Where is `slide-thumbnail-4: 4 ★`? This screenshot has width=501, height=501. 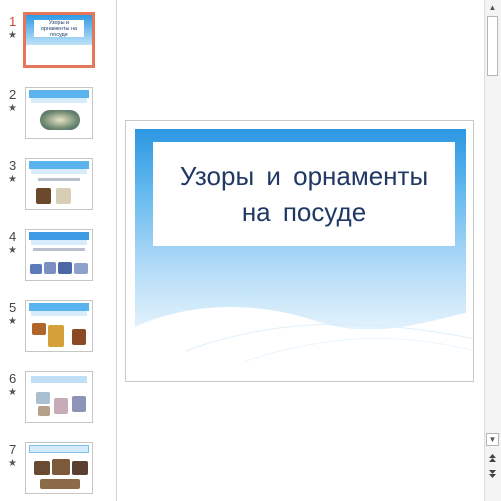 slide-thumbnail-4: 4 ★ is located at coordinates (58, 263).